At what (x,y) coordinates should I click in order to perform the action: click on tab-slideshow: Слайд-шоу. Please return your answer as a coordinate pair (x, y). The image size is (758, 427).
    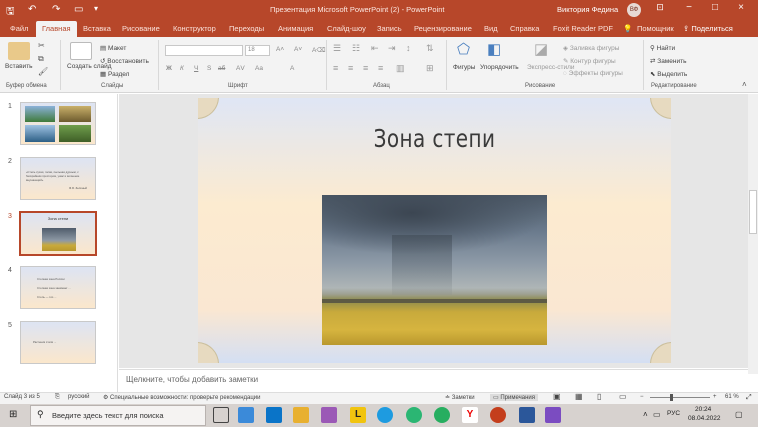
    Looking at the image, I should click on (346, 28).